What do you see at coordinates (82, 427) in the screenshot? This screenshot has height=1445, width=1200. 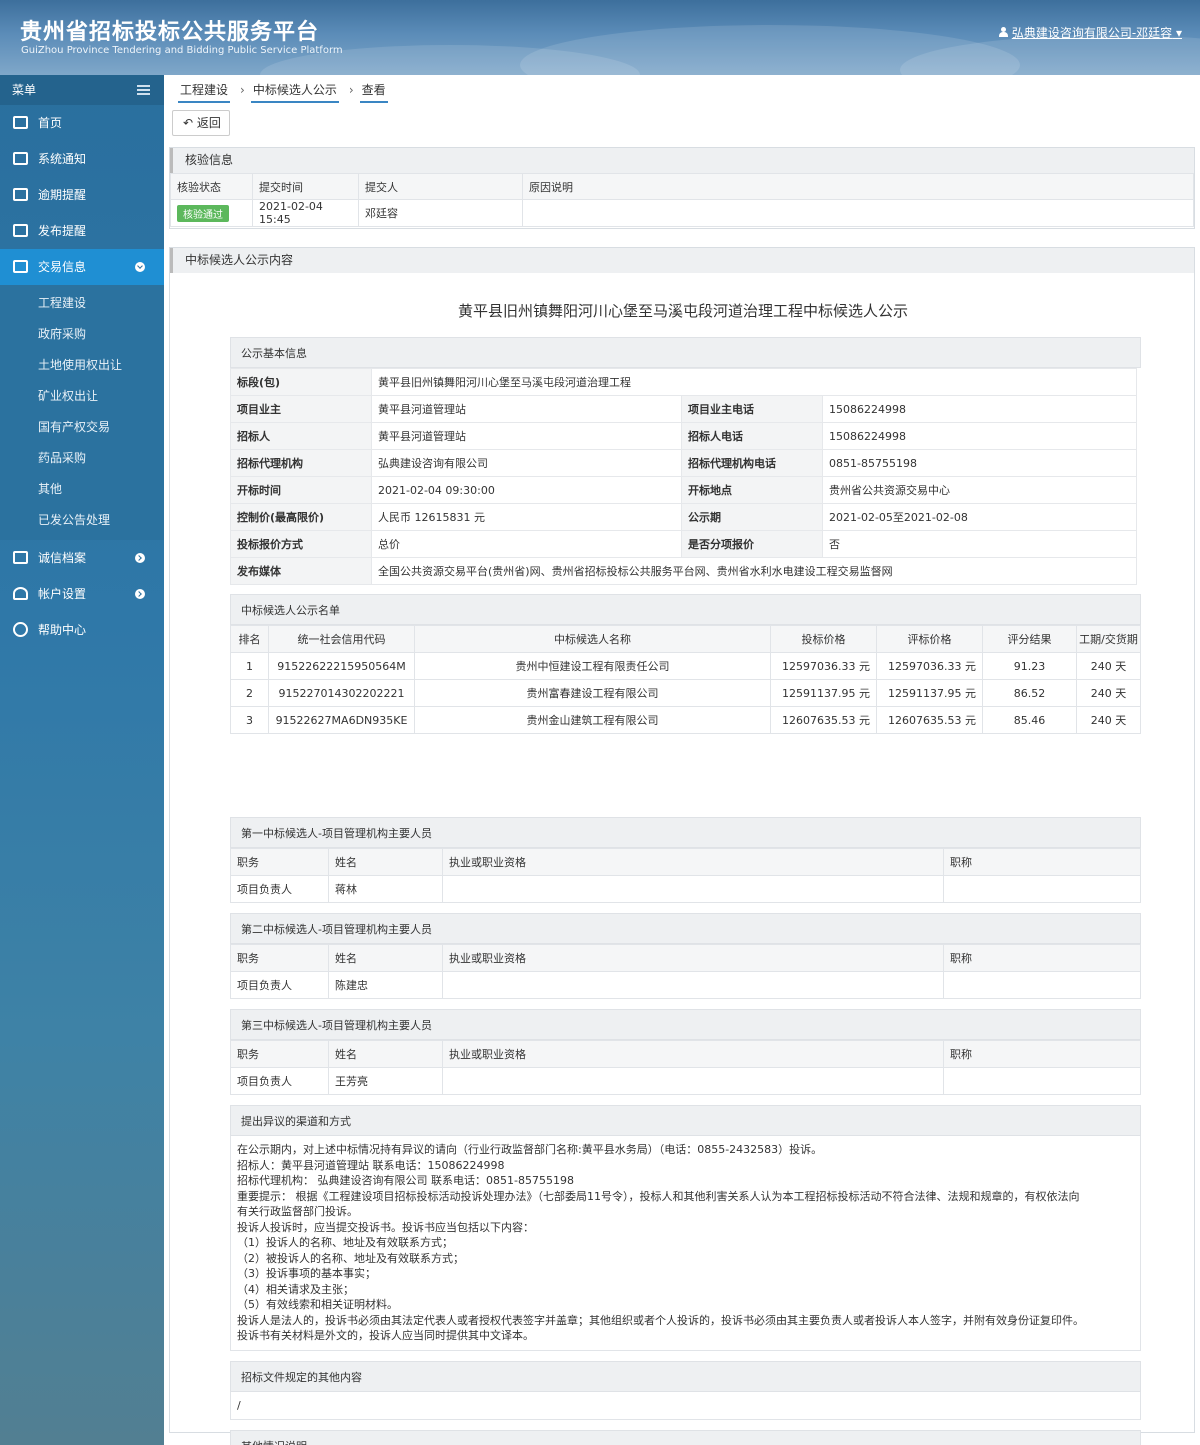 I see `submenu-item: 国有产权交易` at bounding box center [82, 427].